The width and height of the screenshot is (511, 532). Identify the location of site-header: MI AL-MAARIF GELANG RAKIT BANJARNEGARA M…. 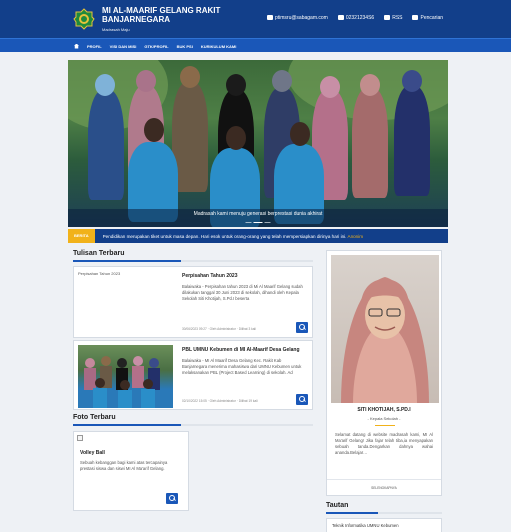
(255, 19).